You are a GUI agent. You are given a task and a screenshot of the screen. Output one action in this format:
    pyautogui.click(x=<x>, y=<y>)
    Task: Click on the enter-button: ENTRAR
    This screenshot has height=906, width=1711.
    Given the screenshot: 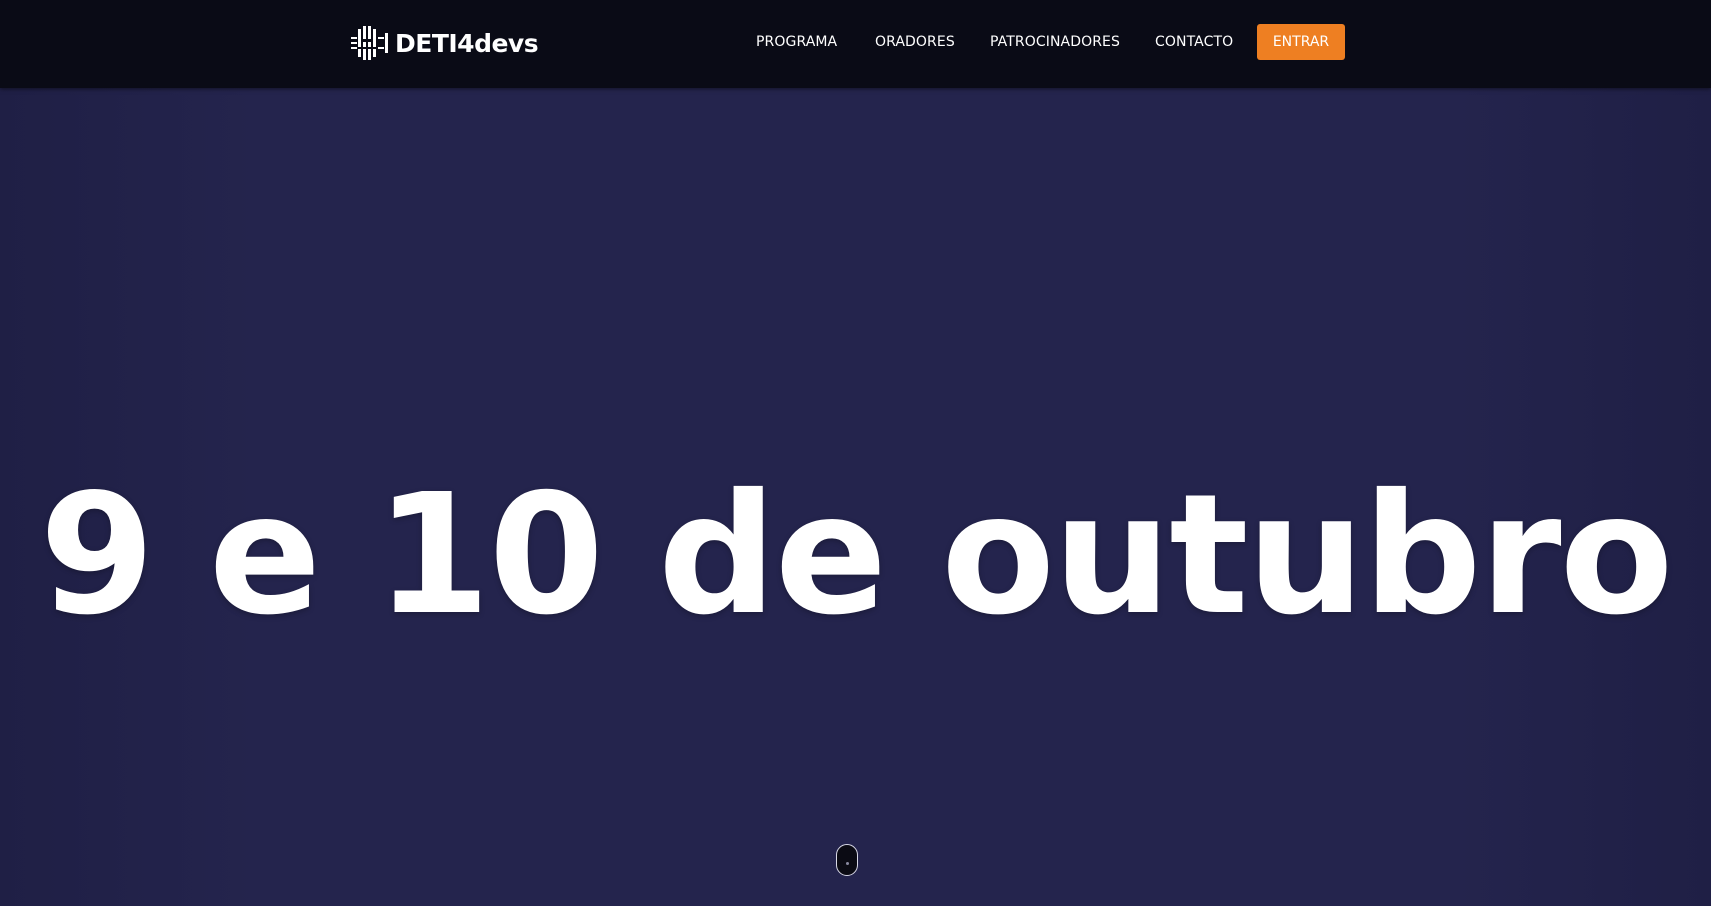 What is the action you would take?
    pyautogui.click(x=1301, y=42)
    